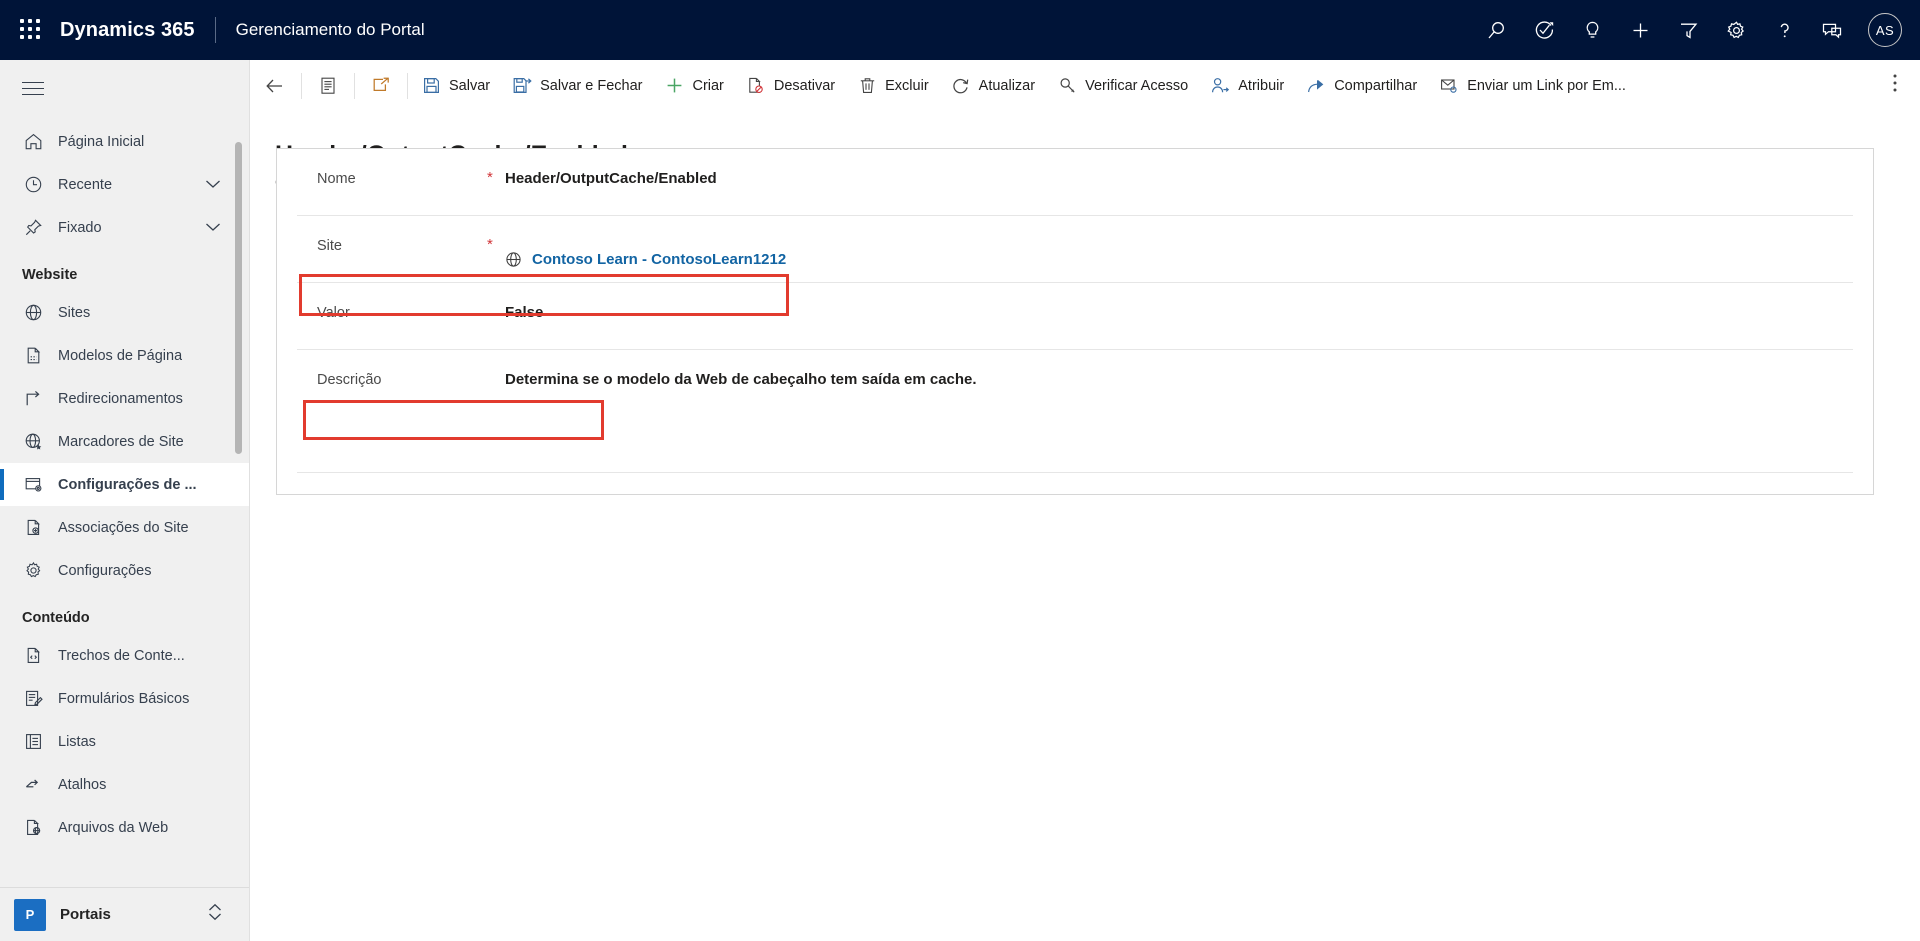 Image resolution: width=1920 pixels, height=941 pixels. What do you see at coordinates (85, 184) in the screenshot?
I see `sidebar-item-label: Recente` at bounding box center [85, 184].